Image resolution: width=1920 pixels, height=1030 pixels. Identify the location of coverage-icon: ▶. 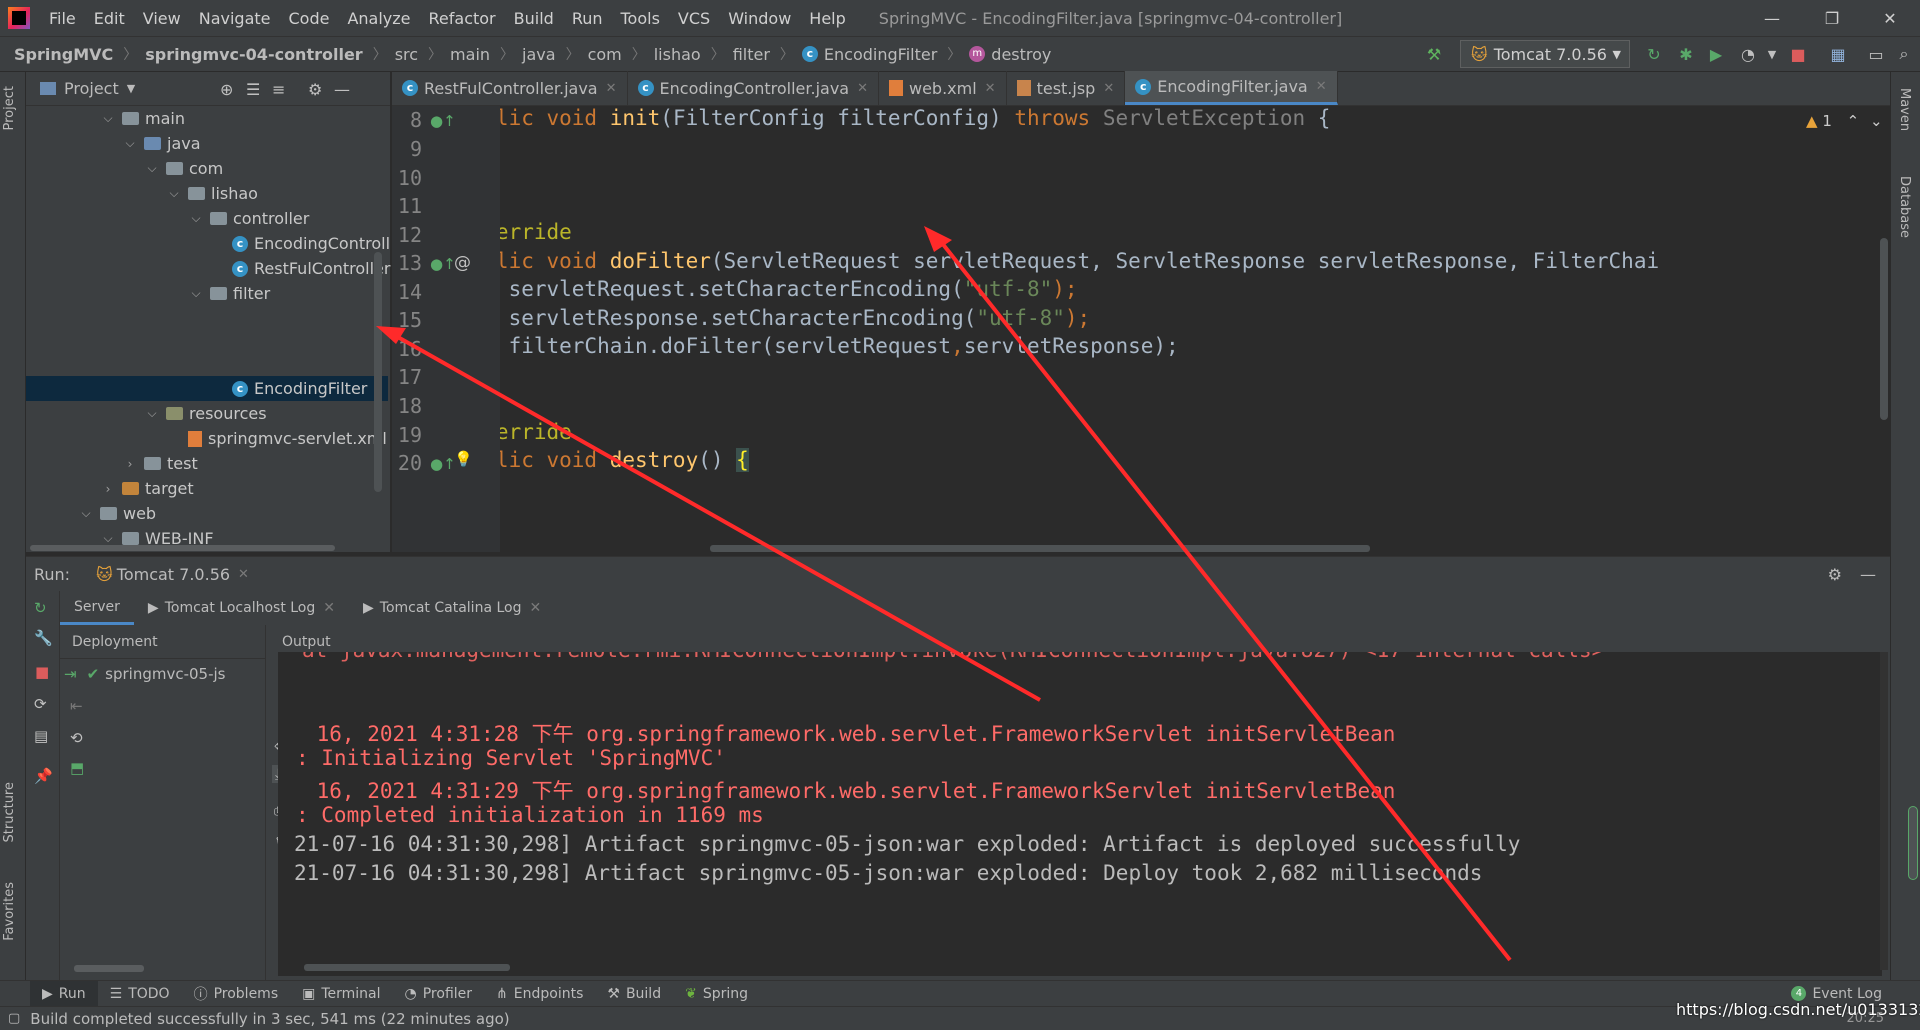
(1716, 54).